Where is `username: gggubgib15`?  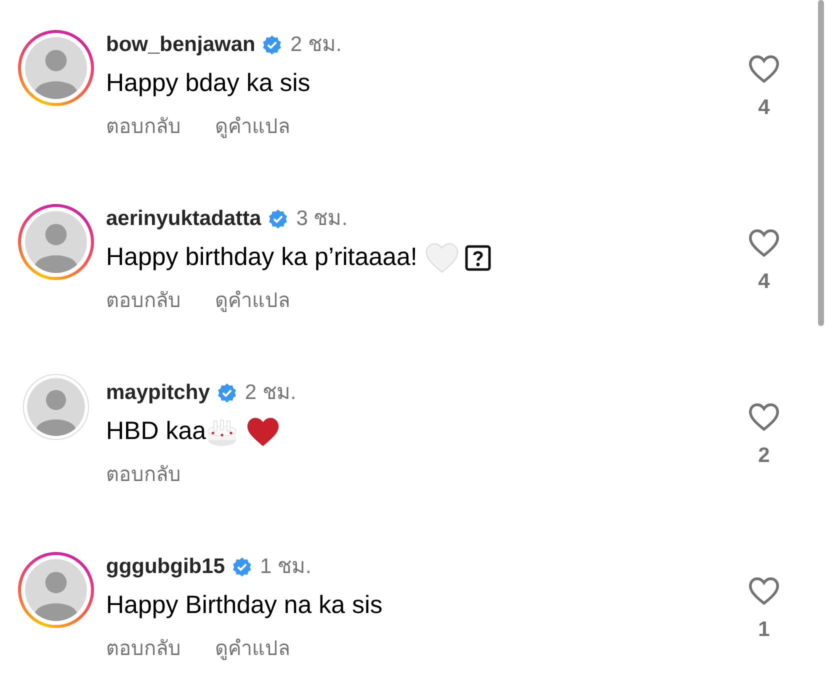 username: gggubgib15 is located at coordinates (165, 567).